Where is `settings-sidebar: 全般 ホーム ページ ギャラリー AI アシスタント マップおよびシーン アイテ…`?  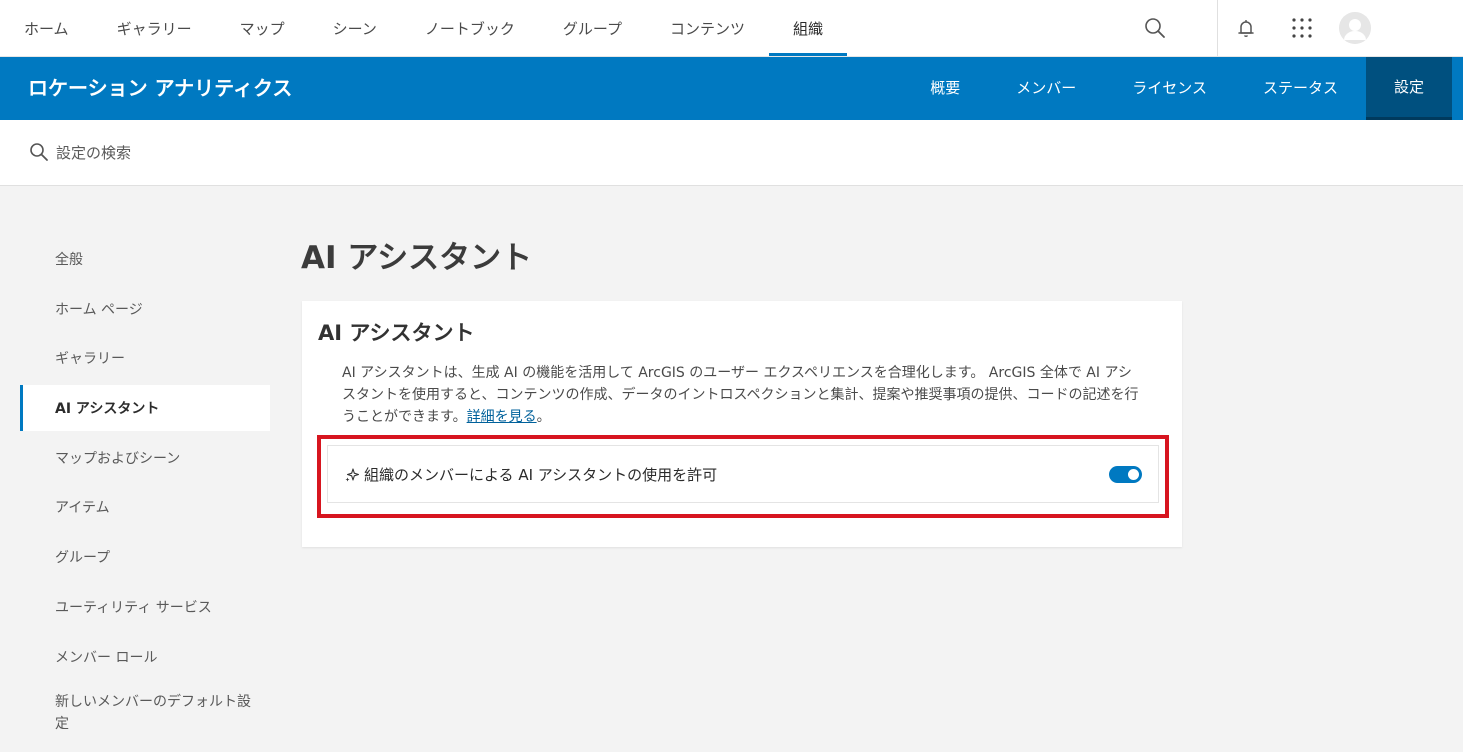
settings-sidebar: 全般 ホーム ページ ギャラリー AI アシスタント マップおよびシーン アイテ… is located at coordinates (145, 487).